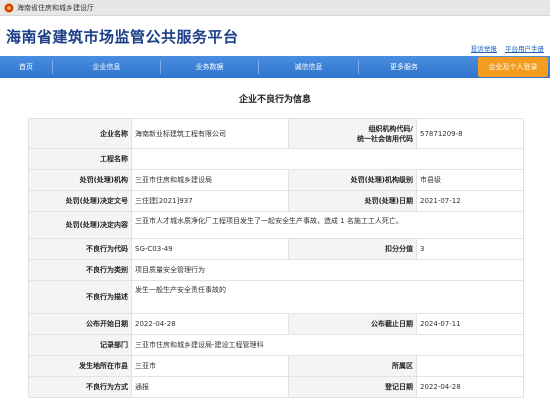 The height and width of the screenshot is (404, 550). Describe the element at coordinates (80, 249) in the screenshot. I see `behavior-code-label: 不良行为代码` at that location.